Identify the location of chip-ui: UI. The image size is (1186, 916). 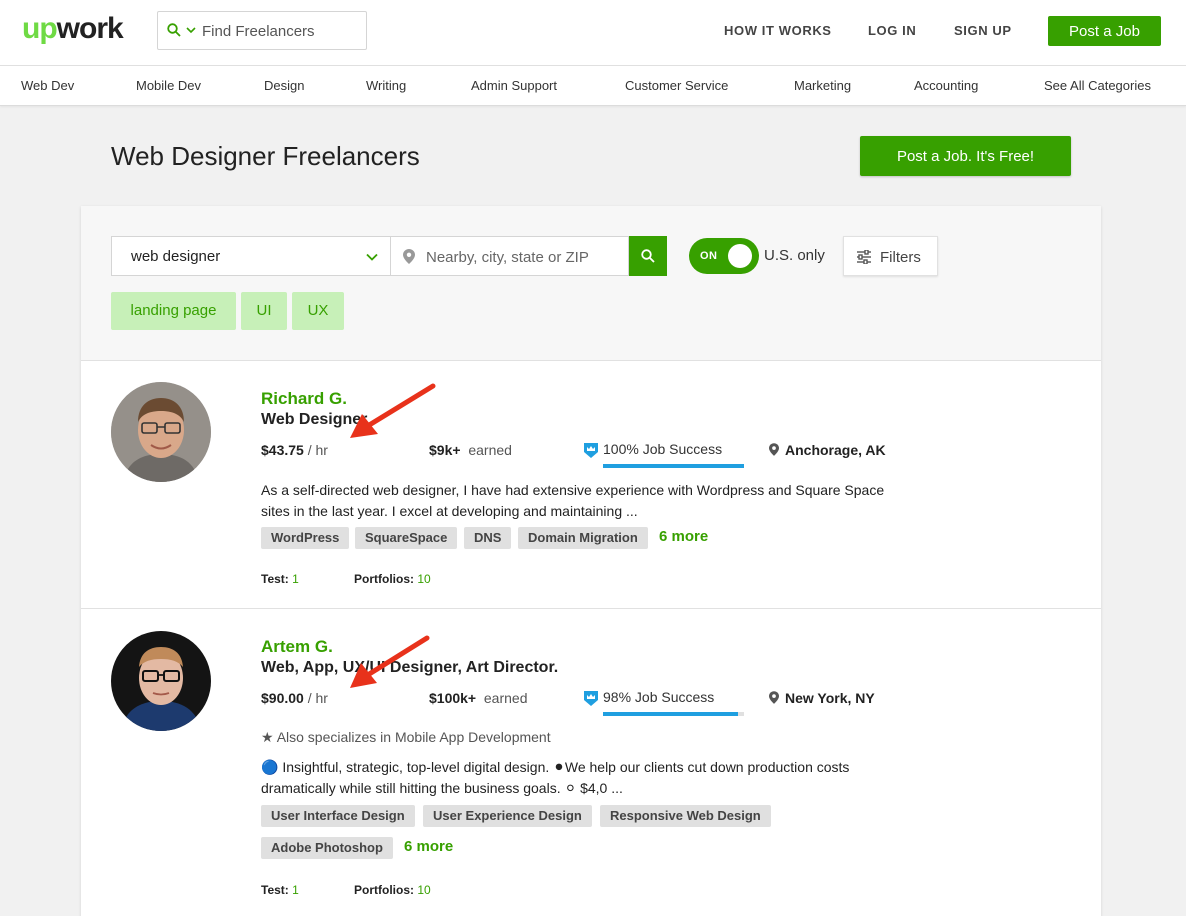
(264, 311).